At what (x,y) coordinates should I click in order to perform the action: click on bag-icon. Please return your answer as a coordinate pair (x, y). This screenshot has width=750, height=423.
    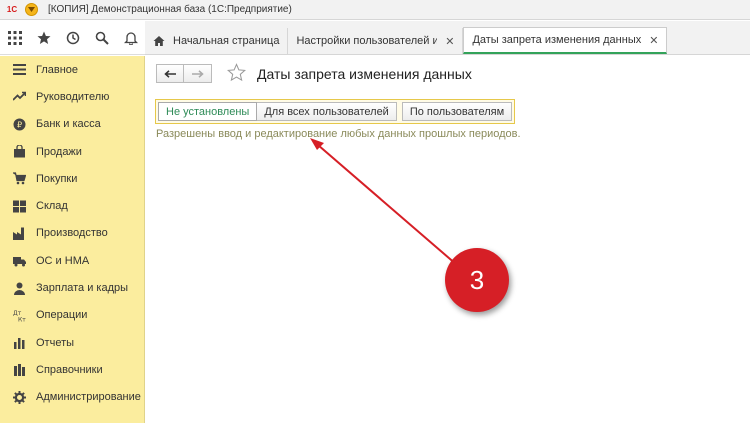
    Looking at the image, I should click on (19, 152).